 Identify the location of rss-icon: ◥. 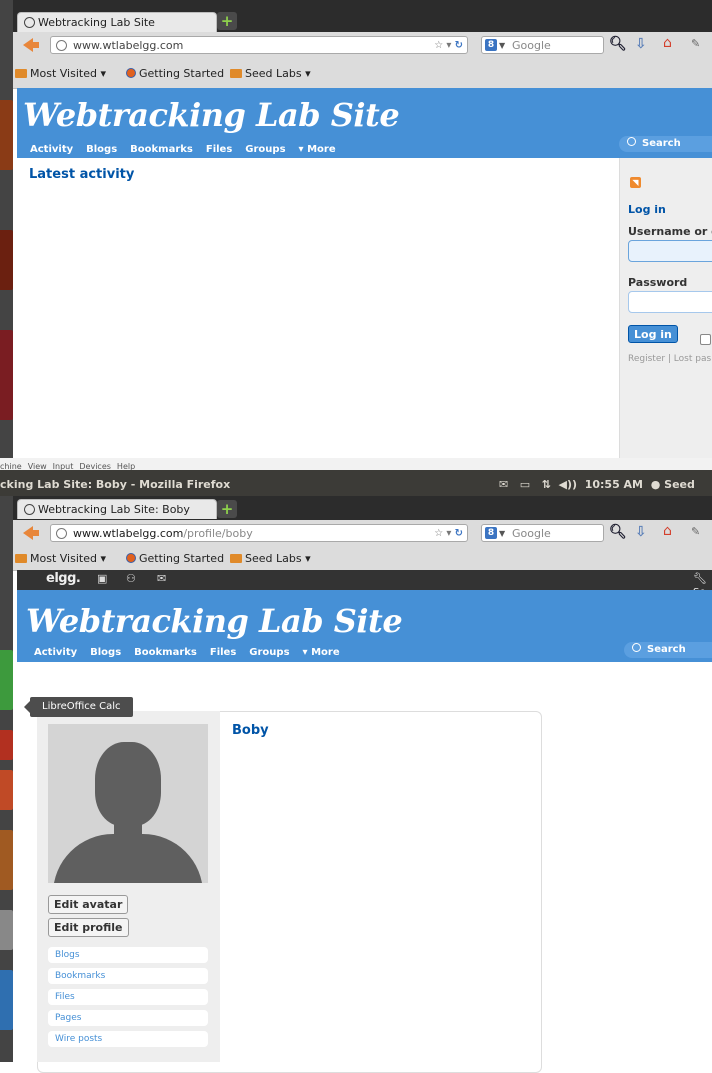
(635, 182).